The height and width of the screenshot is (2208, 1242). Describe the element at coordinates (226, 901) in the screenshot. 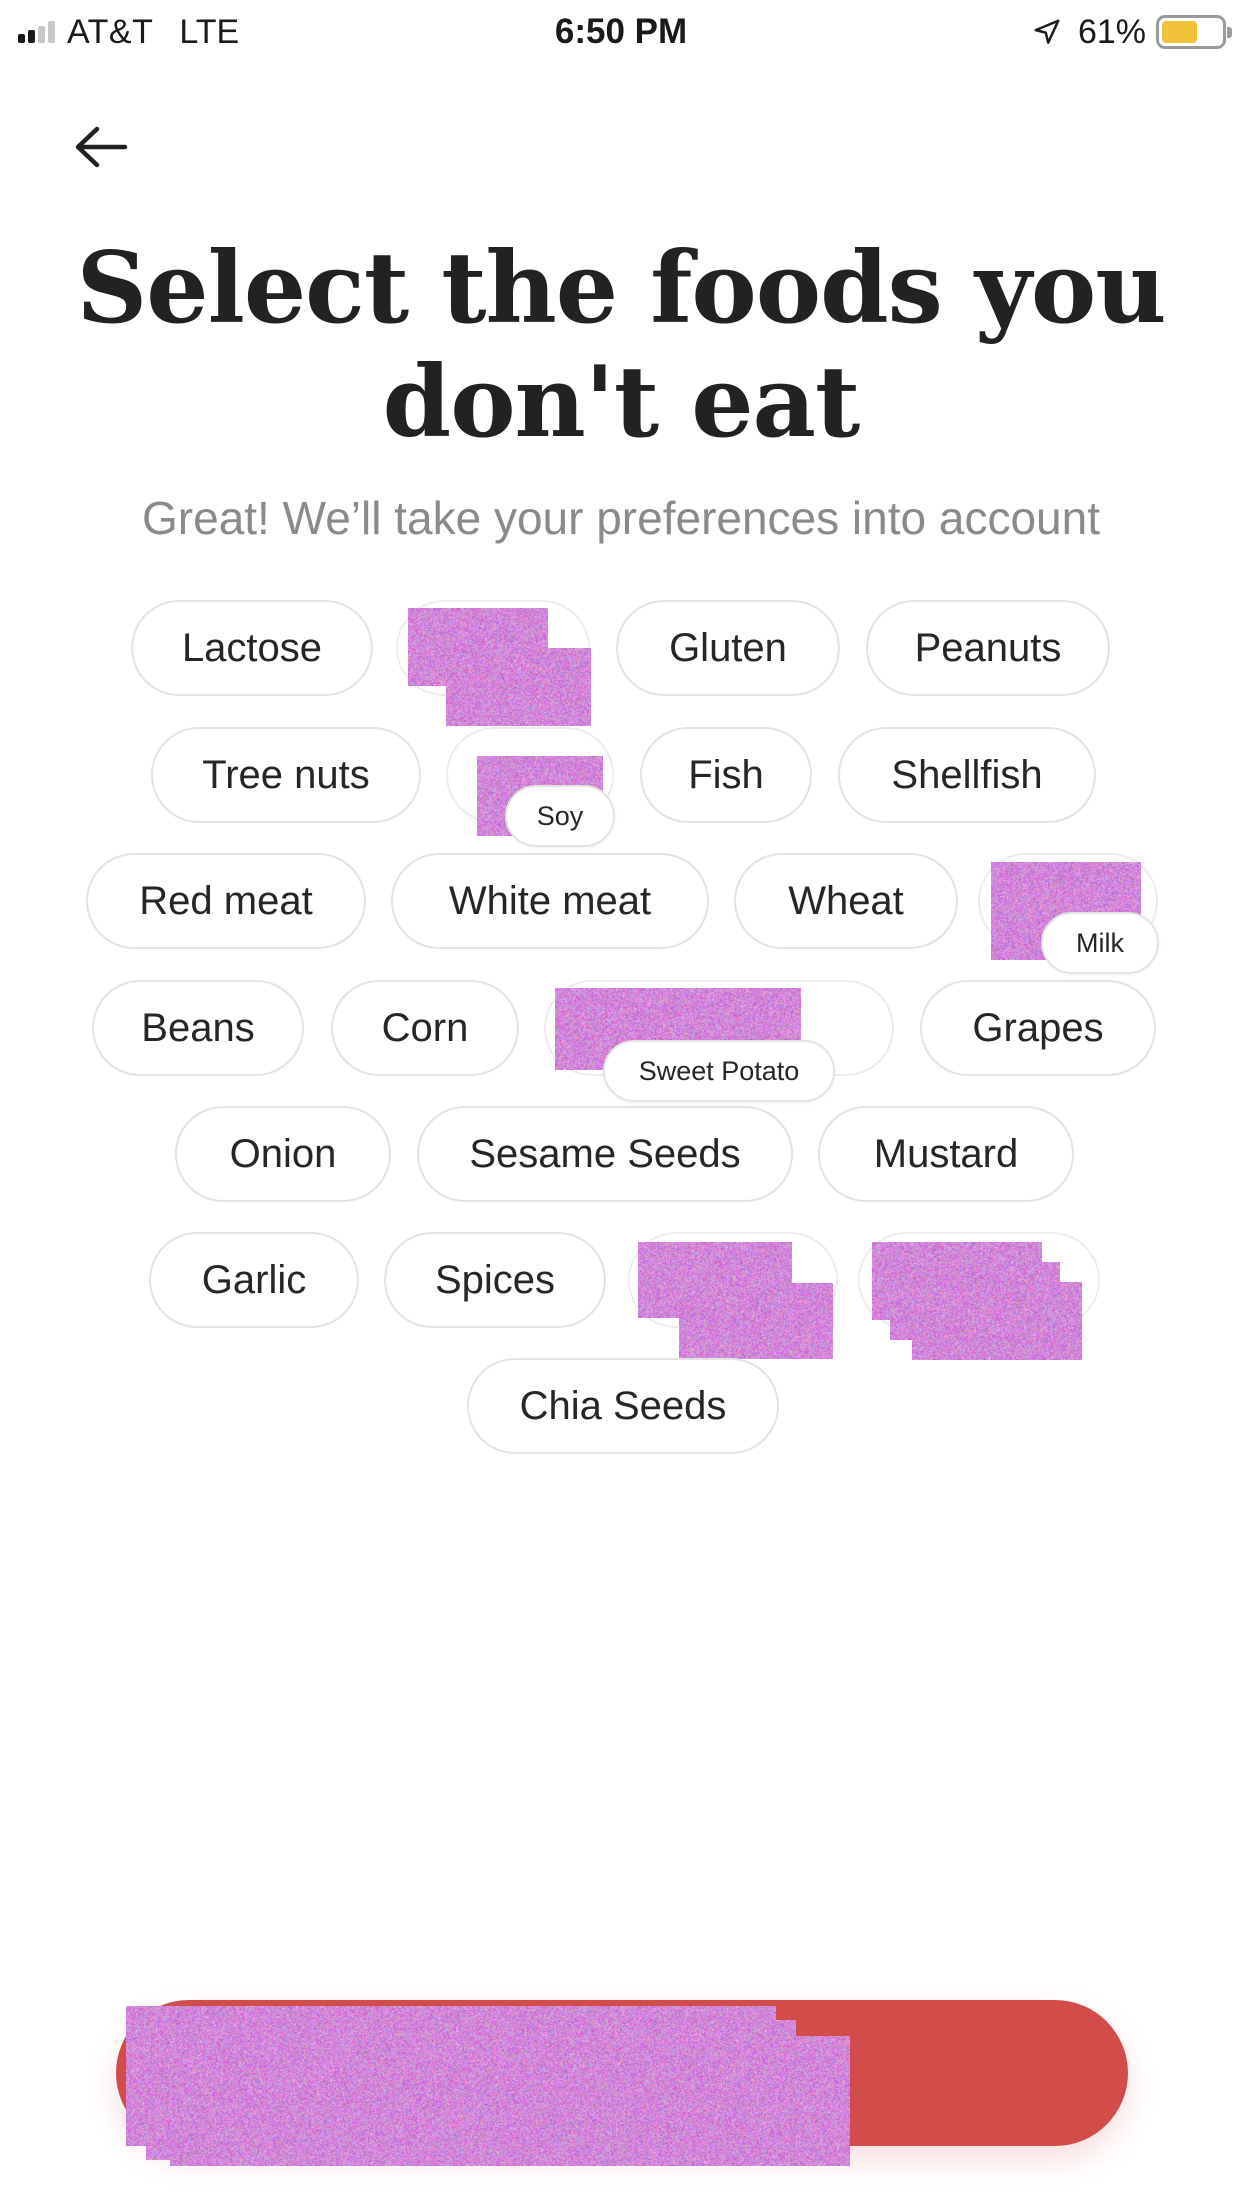

I see `food-chip-red-meat: Red meat` at that location.